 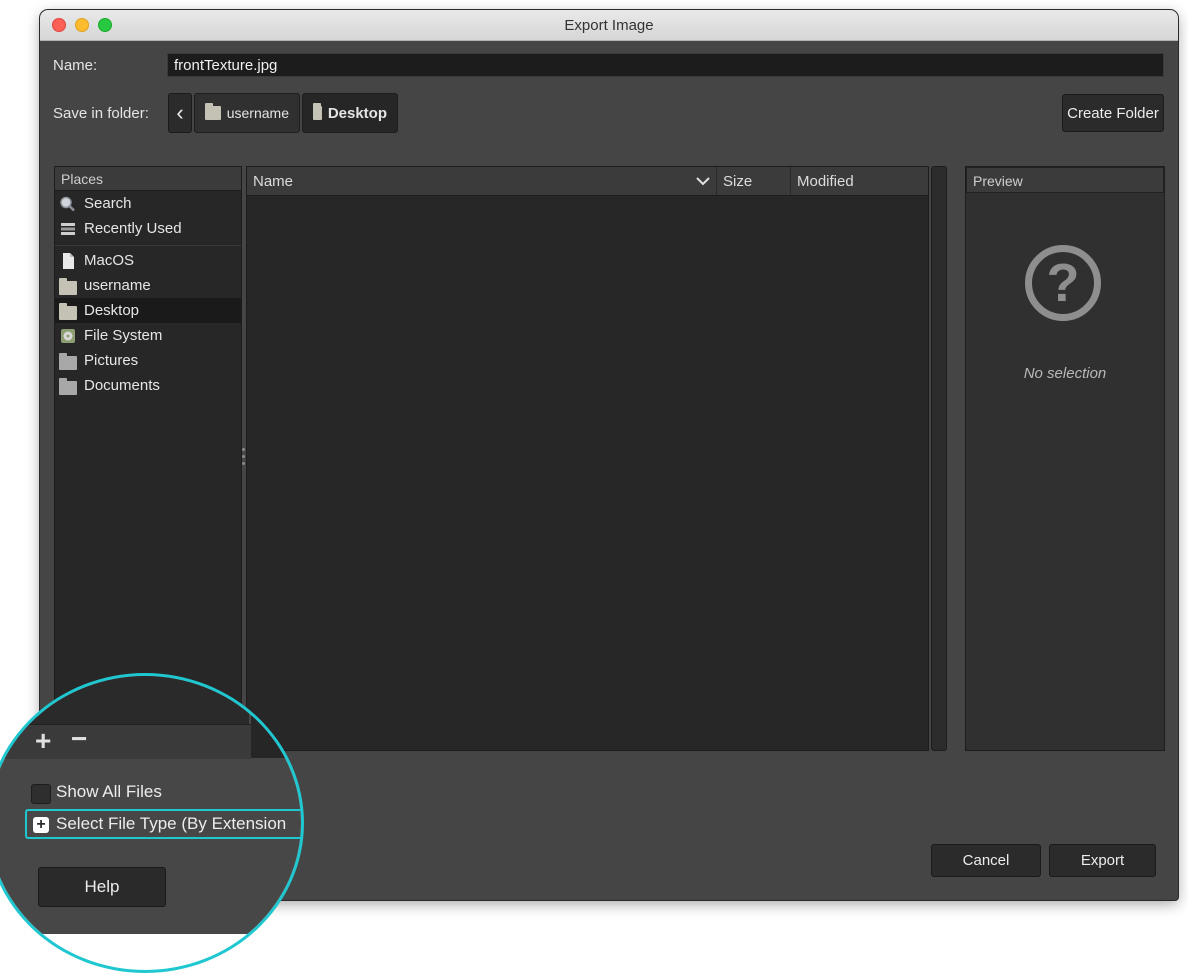 I want to click on search-icon, so click(x=68, y=204).